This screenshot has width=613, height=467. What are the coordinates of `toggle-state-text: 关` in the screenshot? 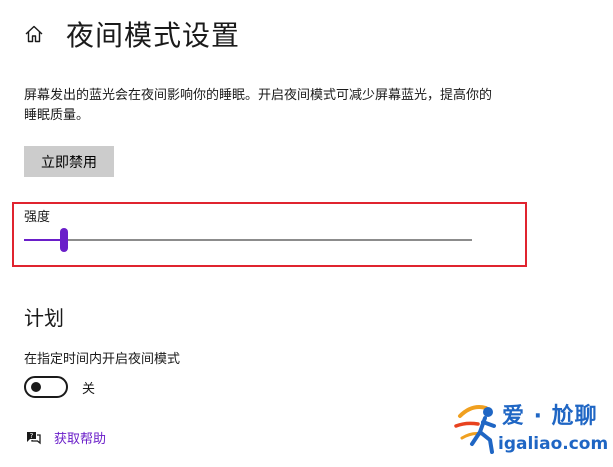 It's located at (89, 389).